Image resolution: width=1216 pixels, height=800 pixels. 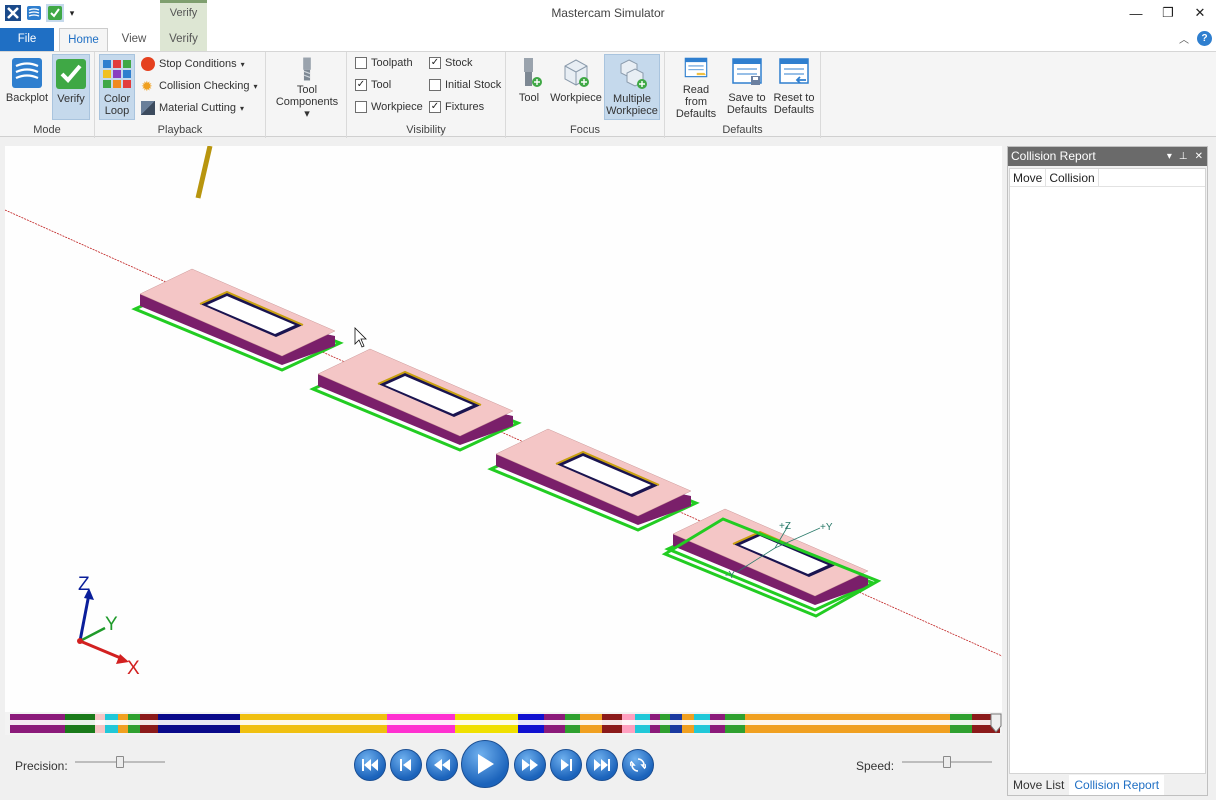 I want to click on go-to-start-button, so click(x=370, y=765).